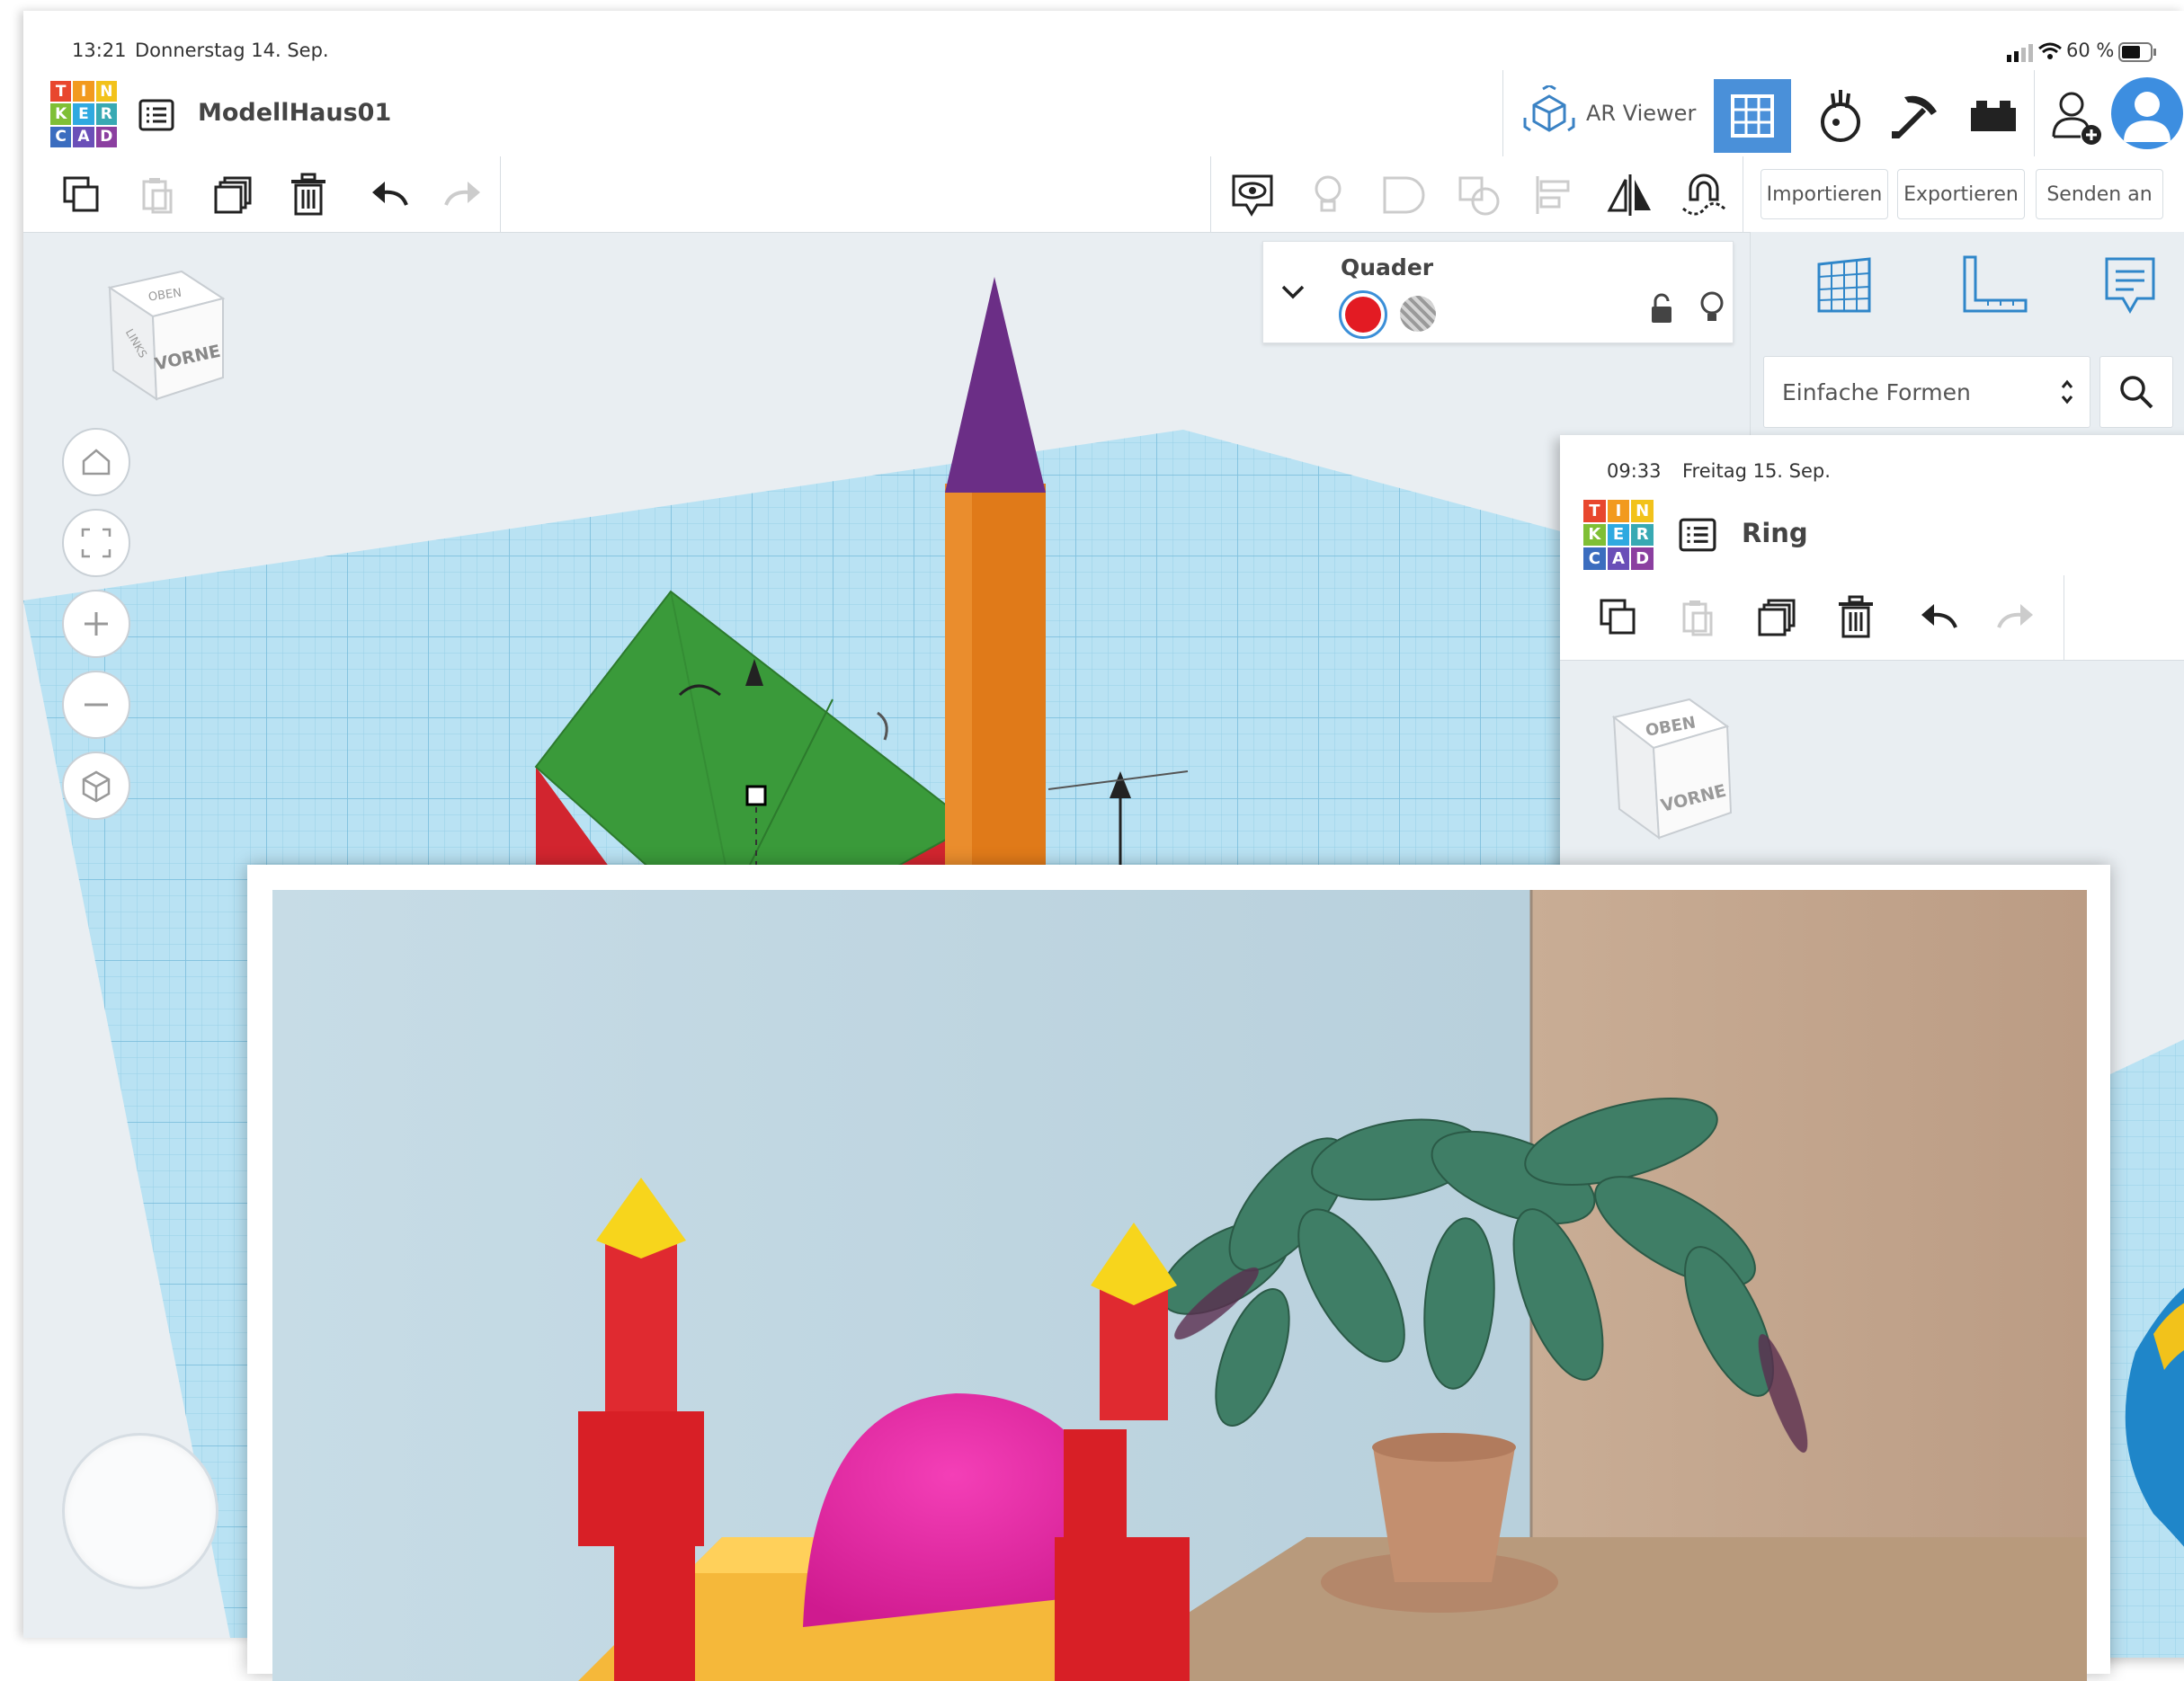 This screenshot has width=2184, height=1681. What do you see at coordinates (1549, 108) in the screenshot?
I see `ar-cube-icon` at bounding box center [1549, 108].